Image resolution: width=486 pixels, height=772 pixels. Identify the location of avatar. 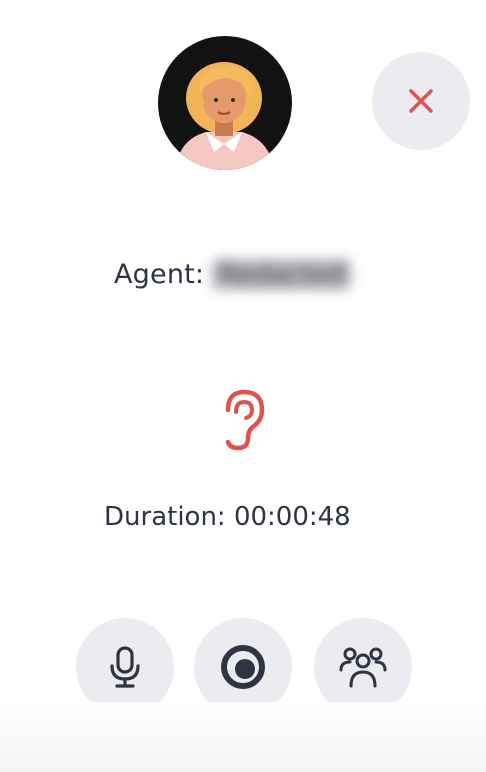
(225, 103).